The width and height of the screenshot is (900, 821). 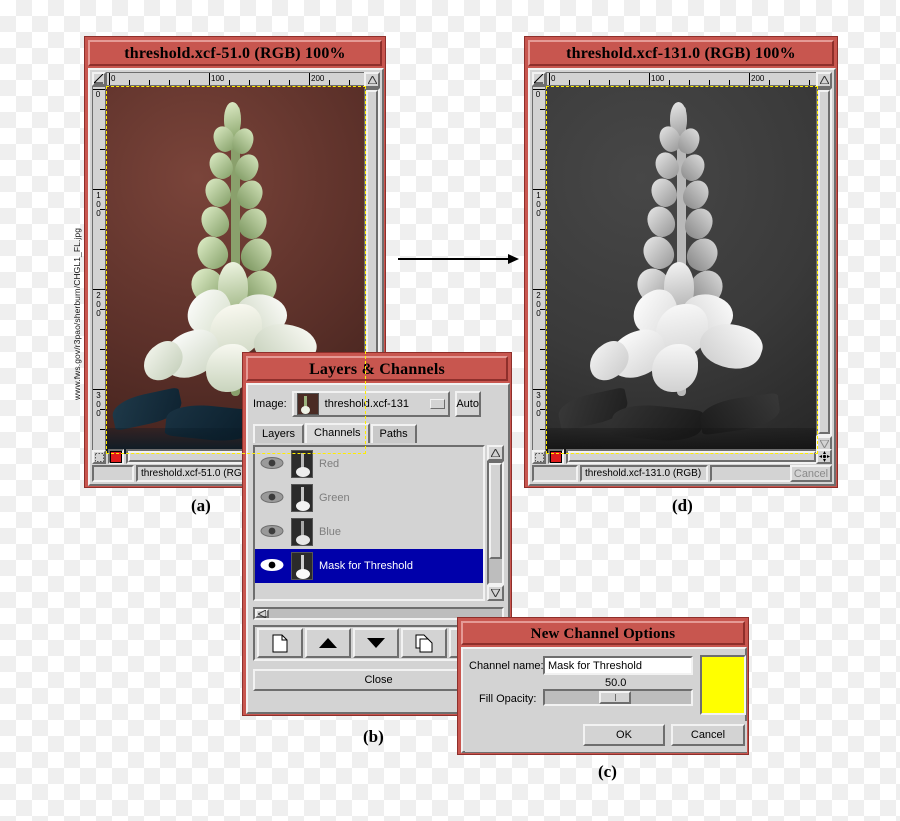 What do you see at coordinates (373, 736) in the screenshot?
I see `figure-label-b: (b)` at bounding box center [373, 736].